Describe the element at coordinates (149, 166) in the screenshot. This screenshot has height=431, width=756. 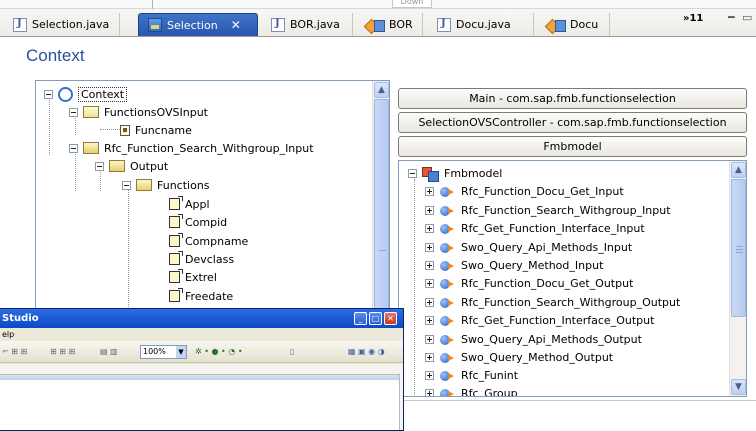
I see `tree-node-label: Output` at that location.